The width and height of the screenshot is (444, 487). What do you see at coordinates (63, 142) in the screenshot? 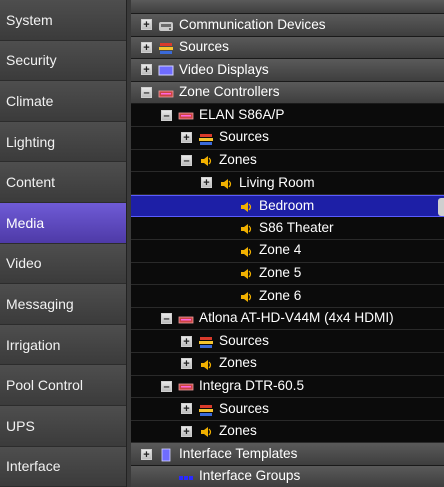
I see `sidebar-item-lighting: Lighting` at bounding box center [63, 142].